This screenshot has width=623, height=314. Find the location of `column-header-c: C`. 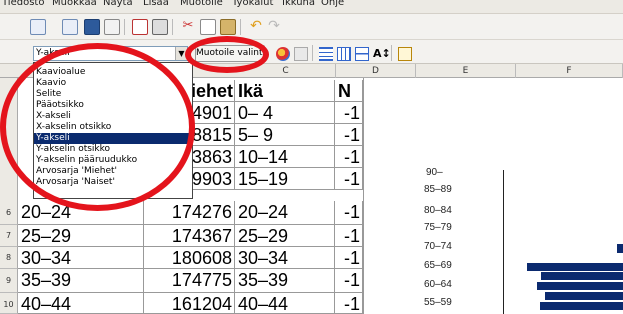

column-header-c: C is located at coordinates (286, 71).